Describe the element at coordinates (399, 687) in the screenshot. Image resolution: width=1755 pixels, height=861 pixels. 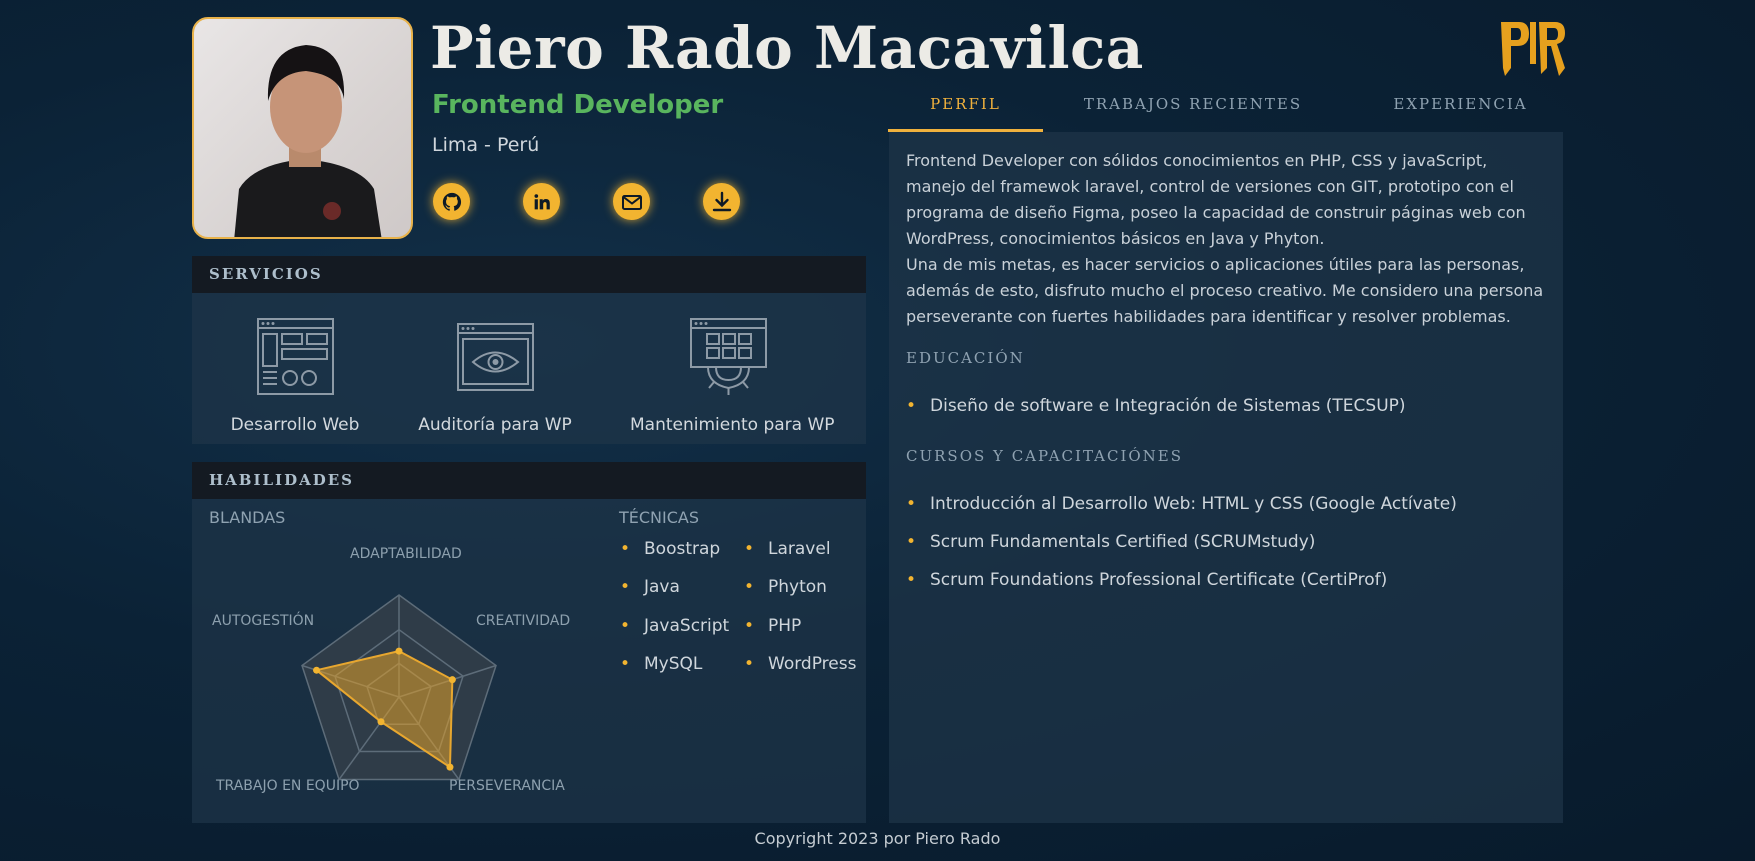
I see `soft-skills-radar` at that location.